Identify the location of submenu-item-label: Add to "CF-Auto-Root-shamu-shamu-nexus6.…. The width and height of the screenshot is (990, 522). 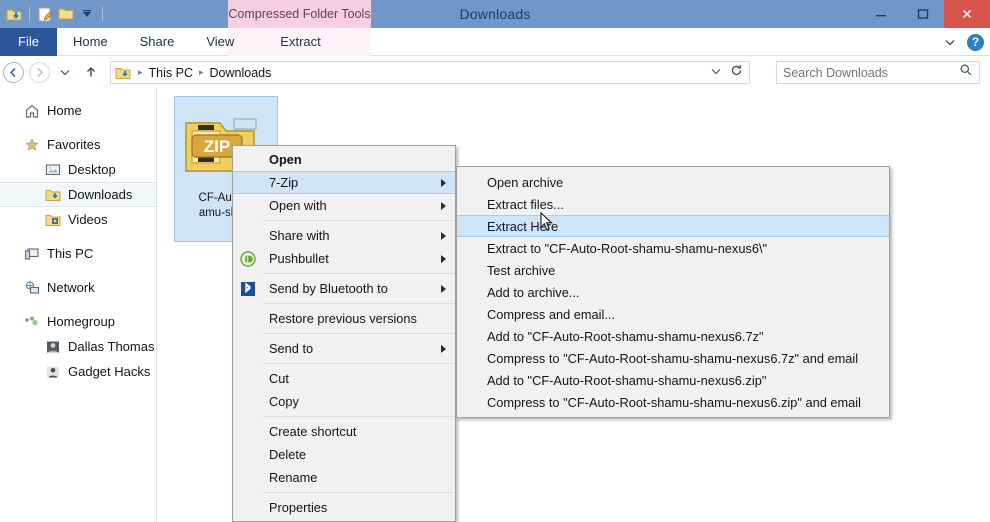
(625, 336).